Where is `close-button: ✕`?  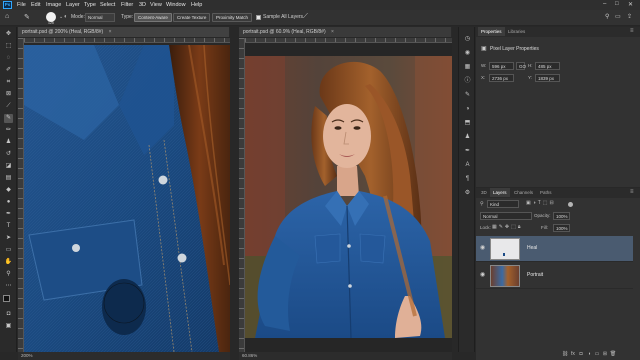 close-button: ✕ is located at coordinates (630, 4).